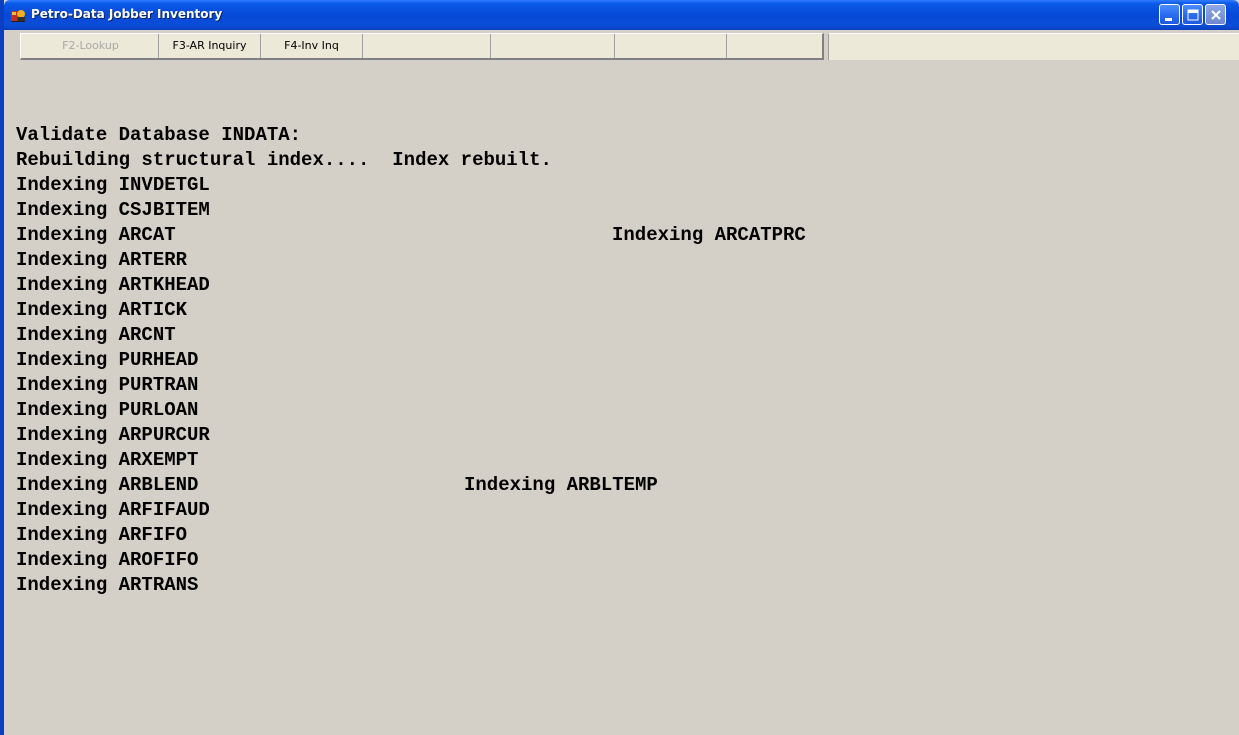  I want to click on console-line: Indexing ARBLEND, so click(107, 485).